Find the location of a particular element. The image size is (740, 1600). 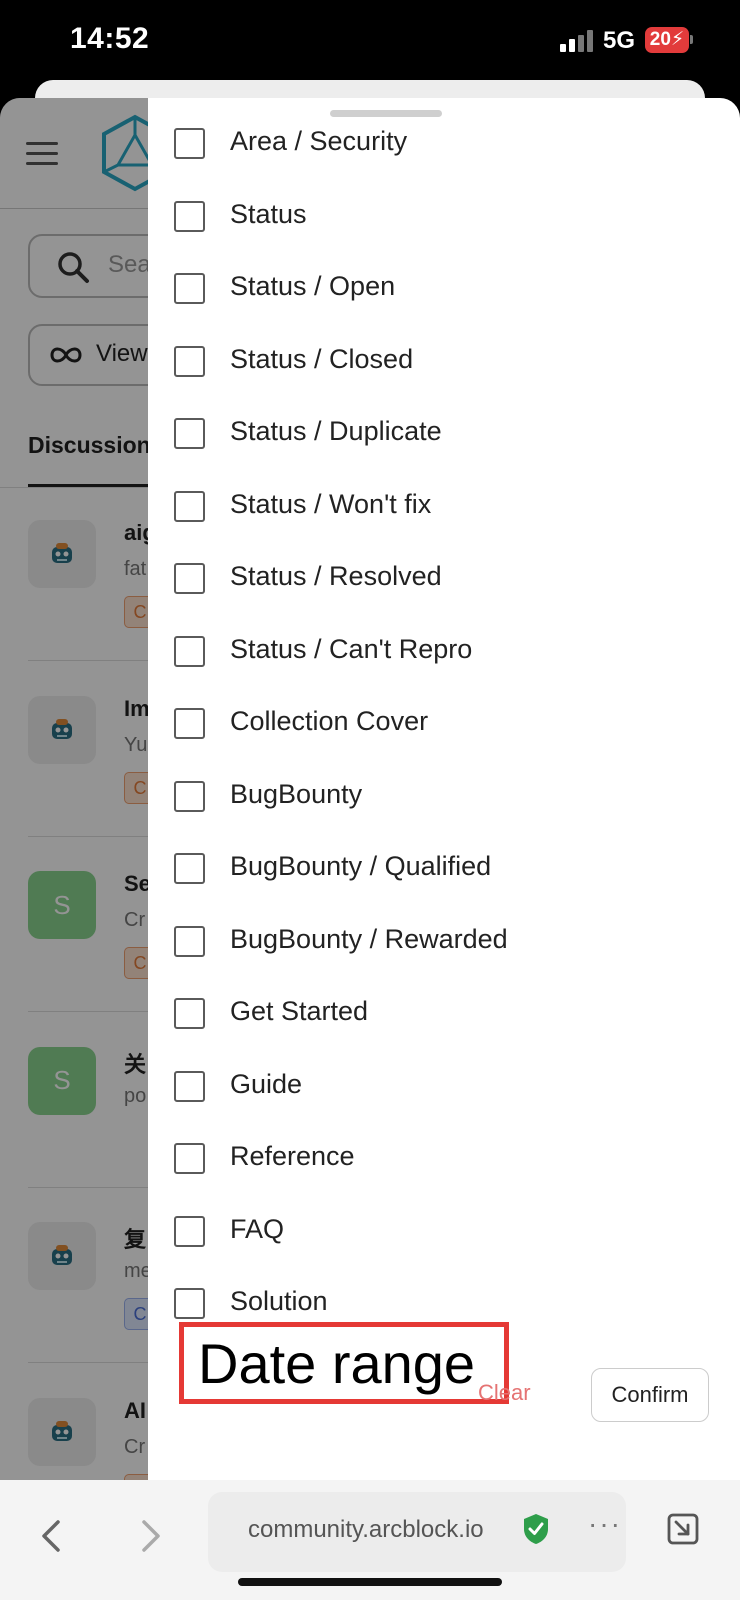

filter-option-label: Status / Can't Repro is located at coordinates (351, 648).